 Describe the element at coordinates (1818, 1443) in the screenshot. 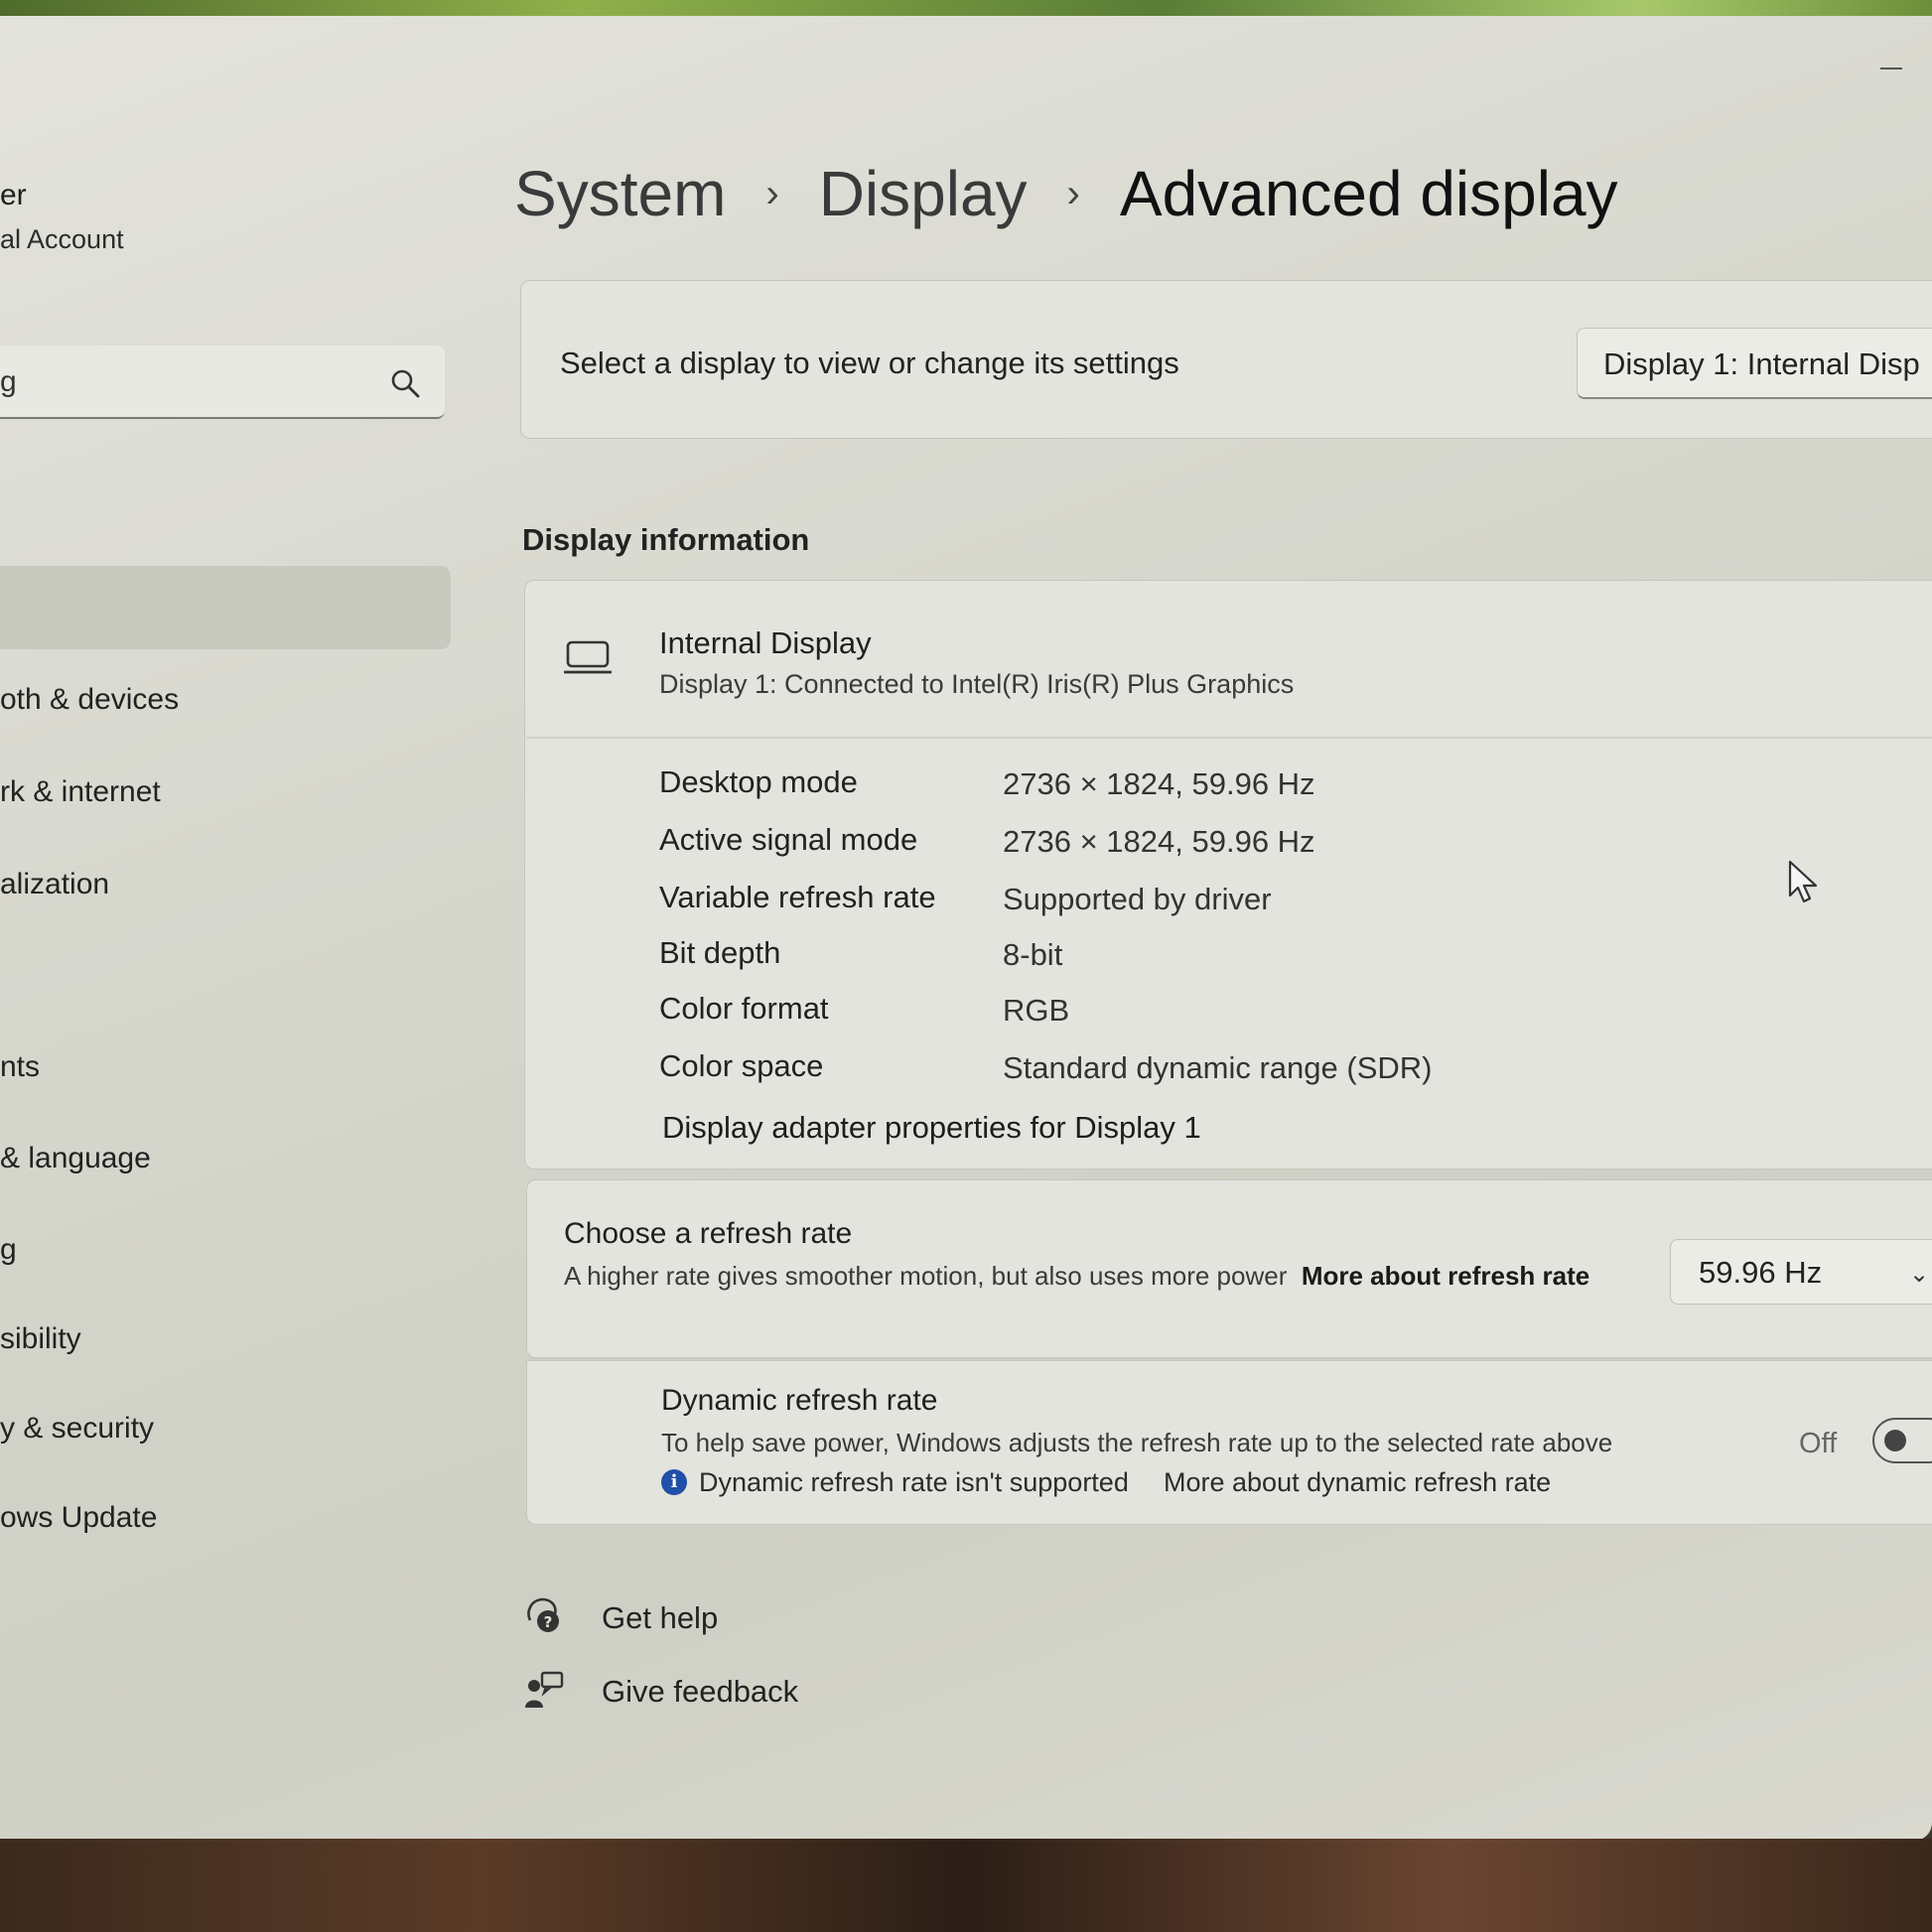

I see `toggle-state-label: Off` at that location.